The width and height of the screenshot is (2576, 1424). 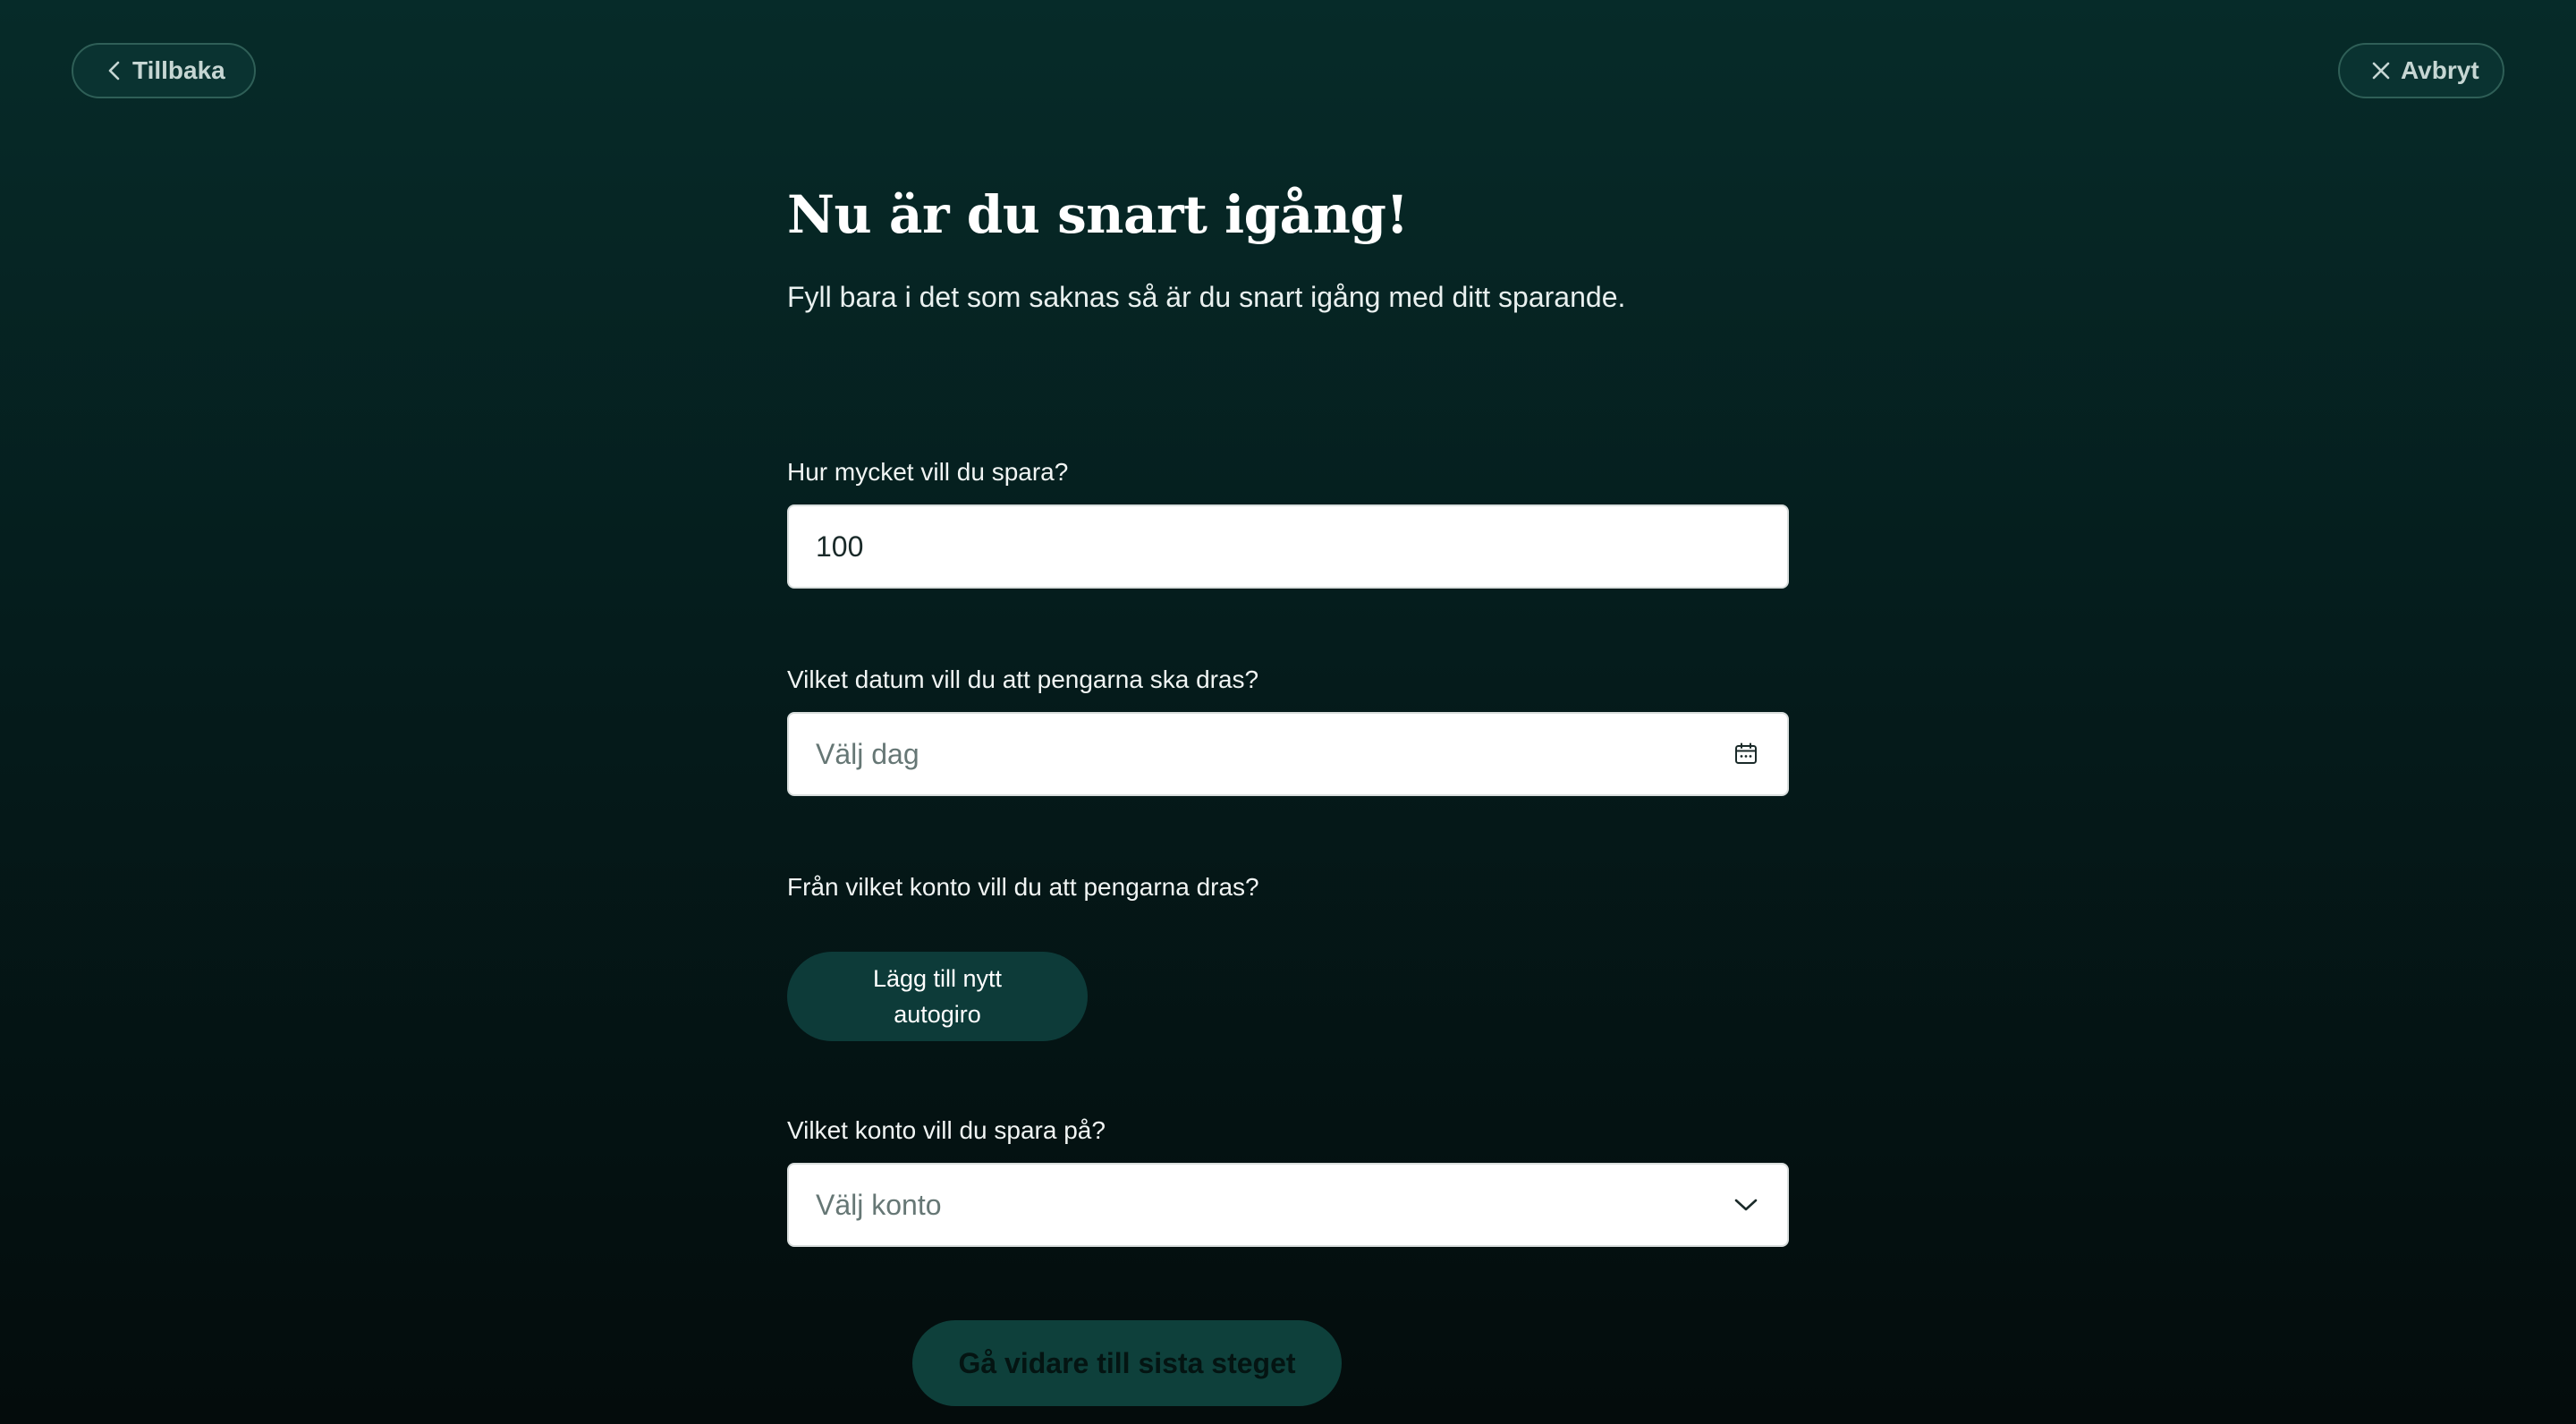 I want to click on next-step-button-label: Gå vidare till sista steget, so click(x=1127, y=1362).